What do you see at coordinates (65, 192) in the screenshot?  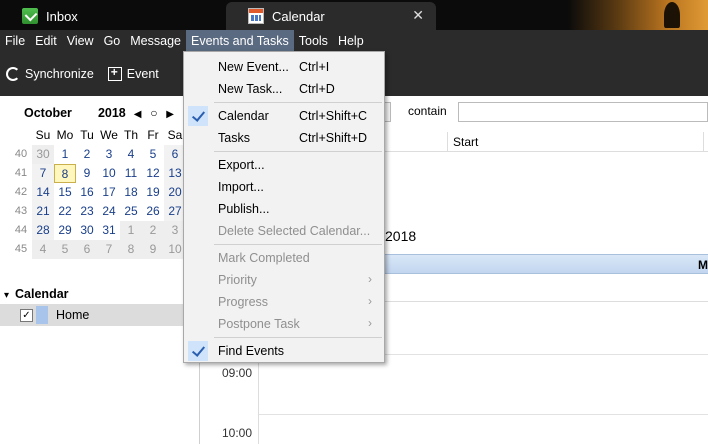 I see `calendar-day: 15` at bounding box center [65, 192].